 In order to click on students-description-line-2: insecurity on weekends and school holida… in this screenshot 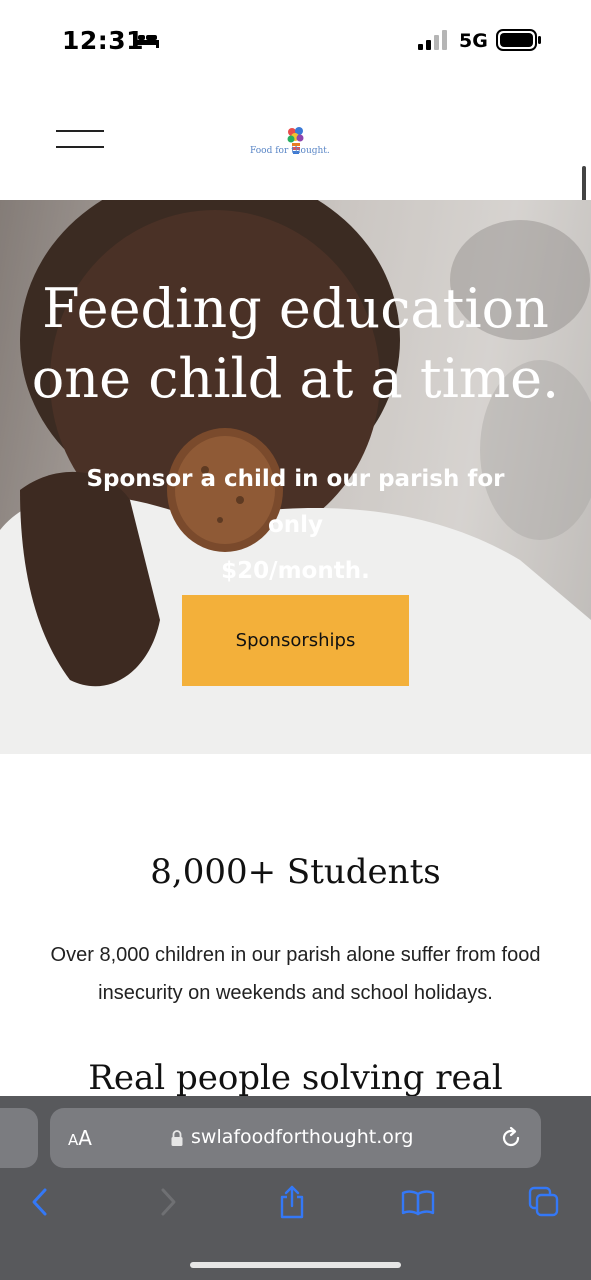, I will do `click(295, 993)`.